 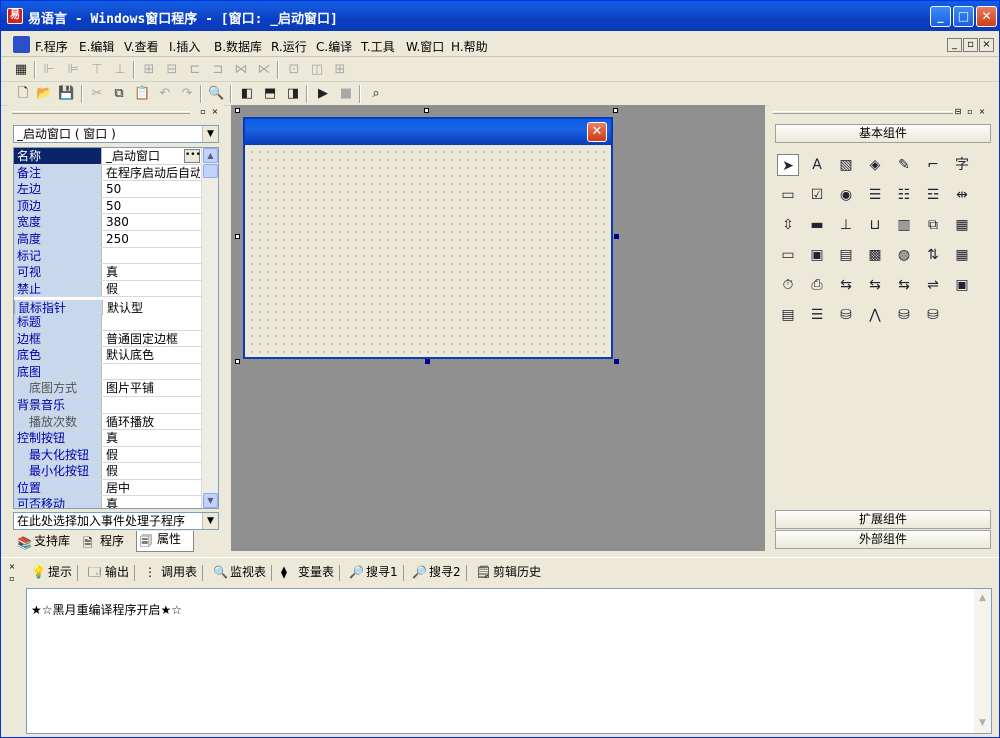 I want to click on button-icon: ▭, so click(x=788, y=195).